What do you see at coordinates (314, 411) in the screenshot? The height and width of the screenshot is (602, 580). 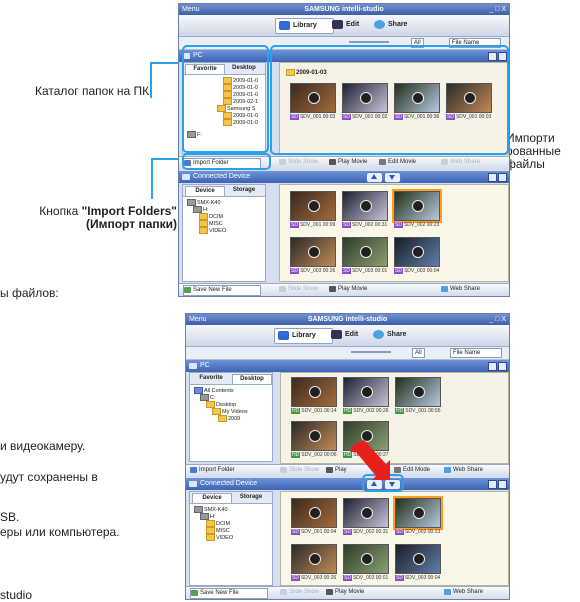 I see `thumbnail-caption: HD SDV_001 00:14` at bounding box center [314, 411].